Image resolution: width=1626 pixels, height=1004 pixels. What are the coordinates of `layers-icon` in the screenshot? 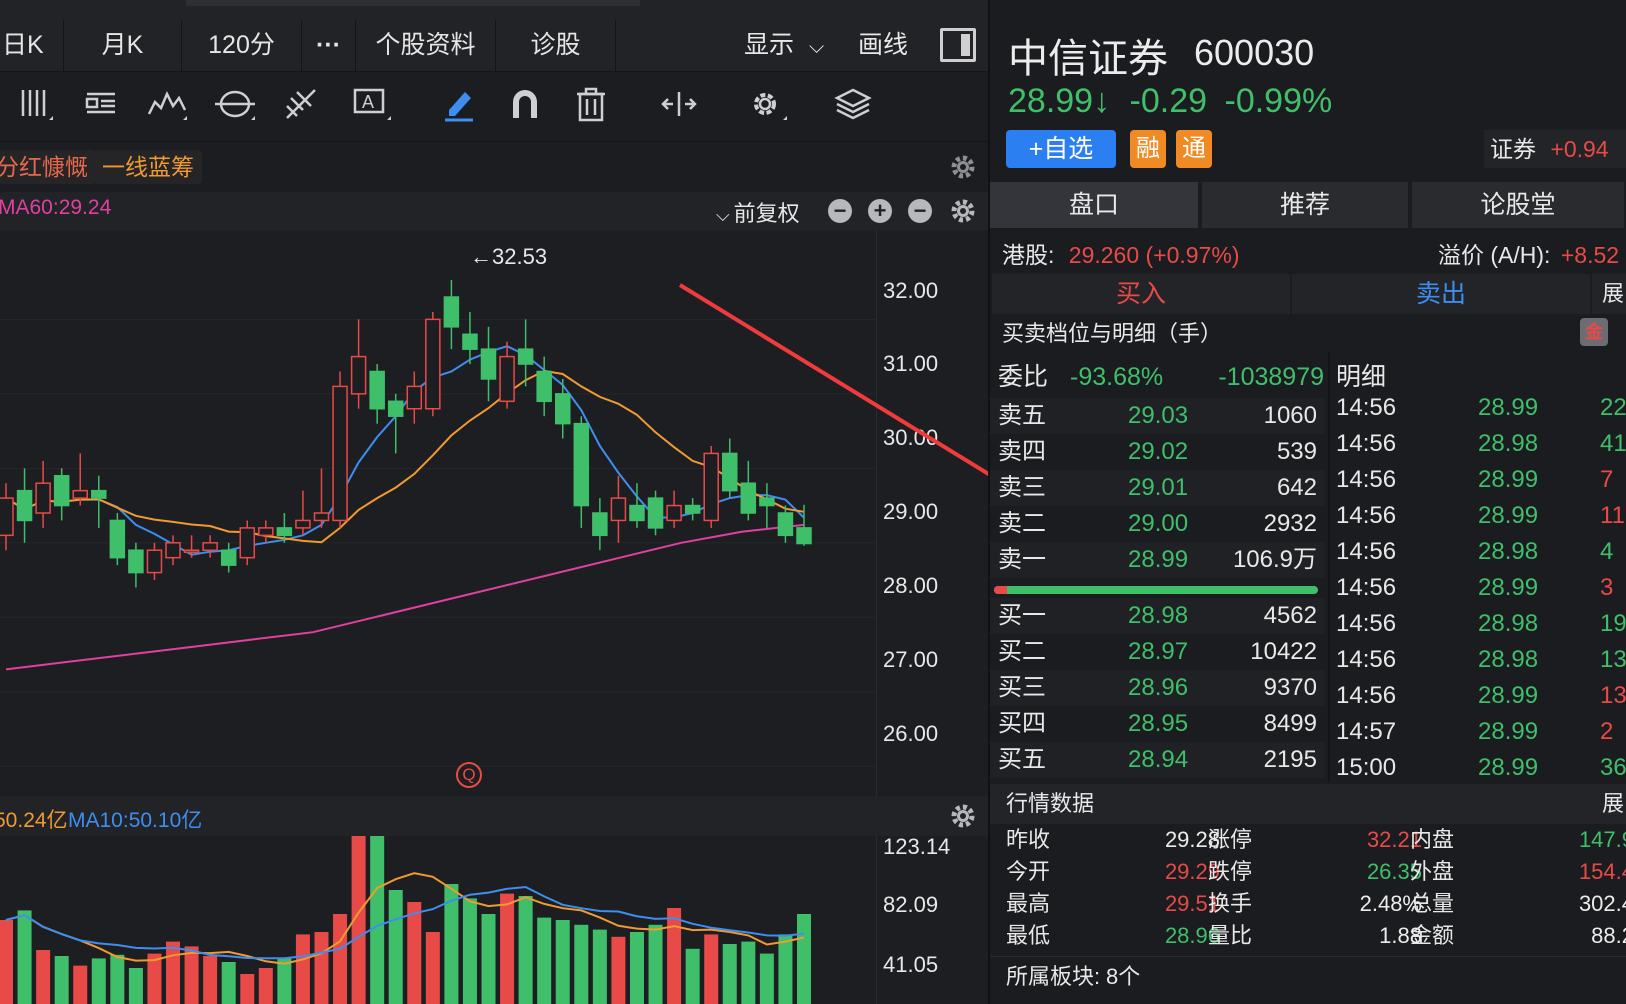 It's located at (853, 107).